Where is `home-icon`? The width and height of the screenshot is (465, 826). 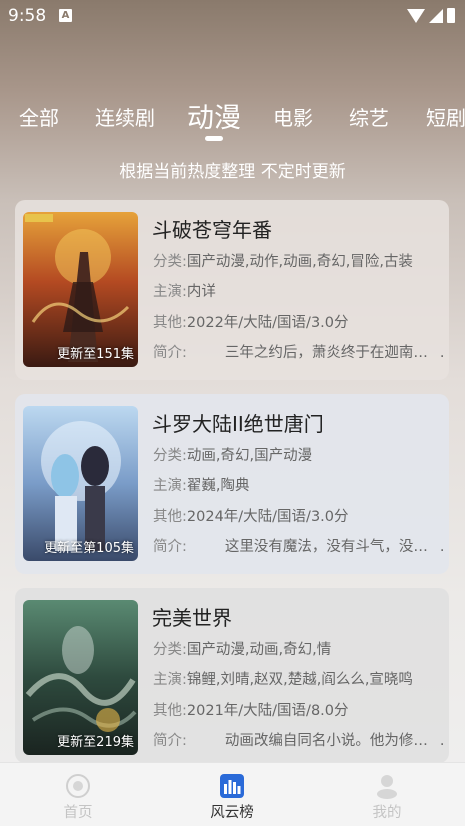
home-icon is located at coordinates (78, 786).